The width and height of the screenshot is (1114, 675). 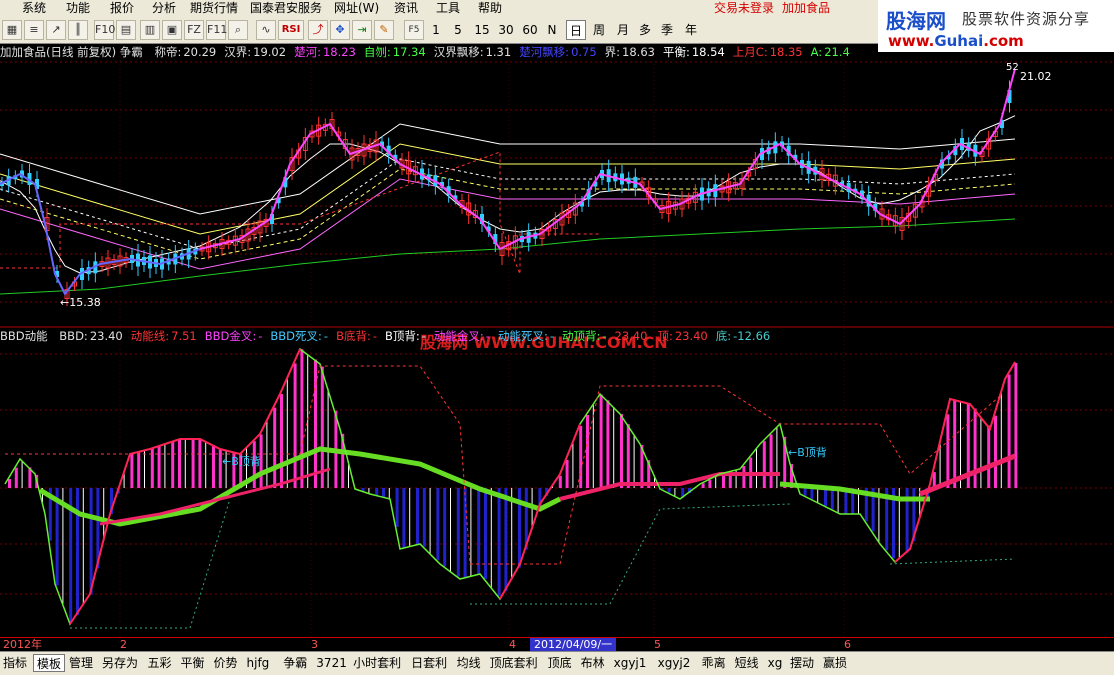 I want to click on rsi-button: RSI, so click(x=291, y=30).